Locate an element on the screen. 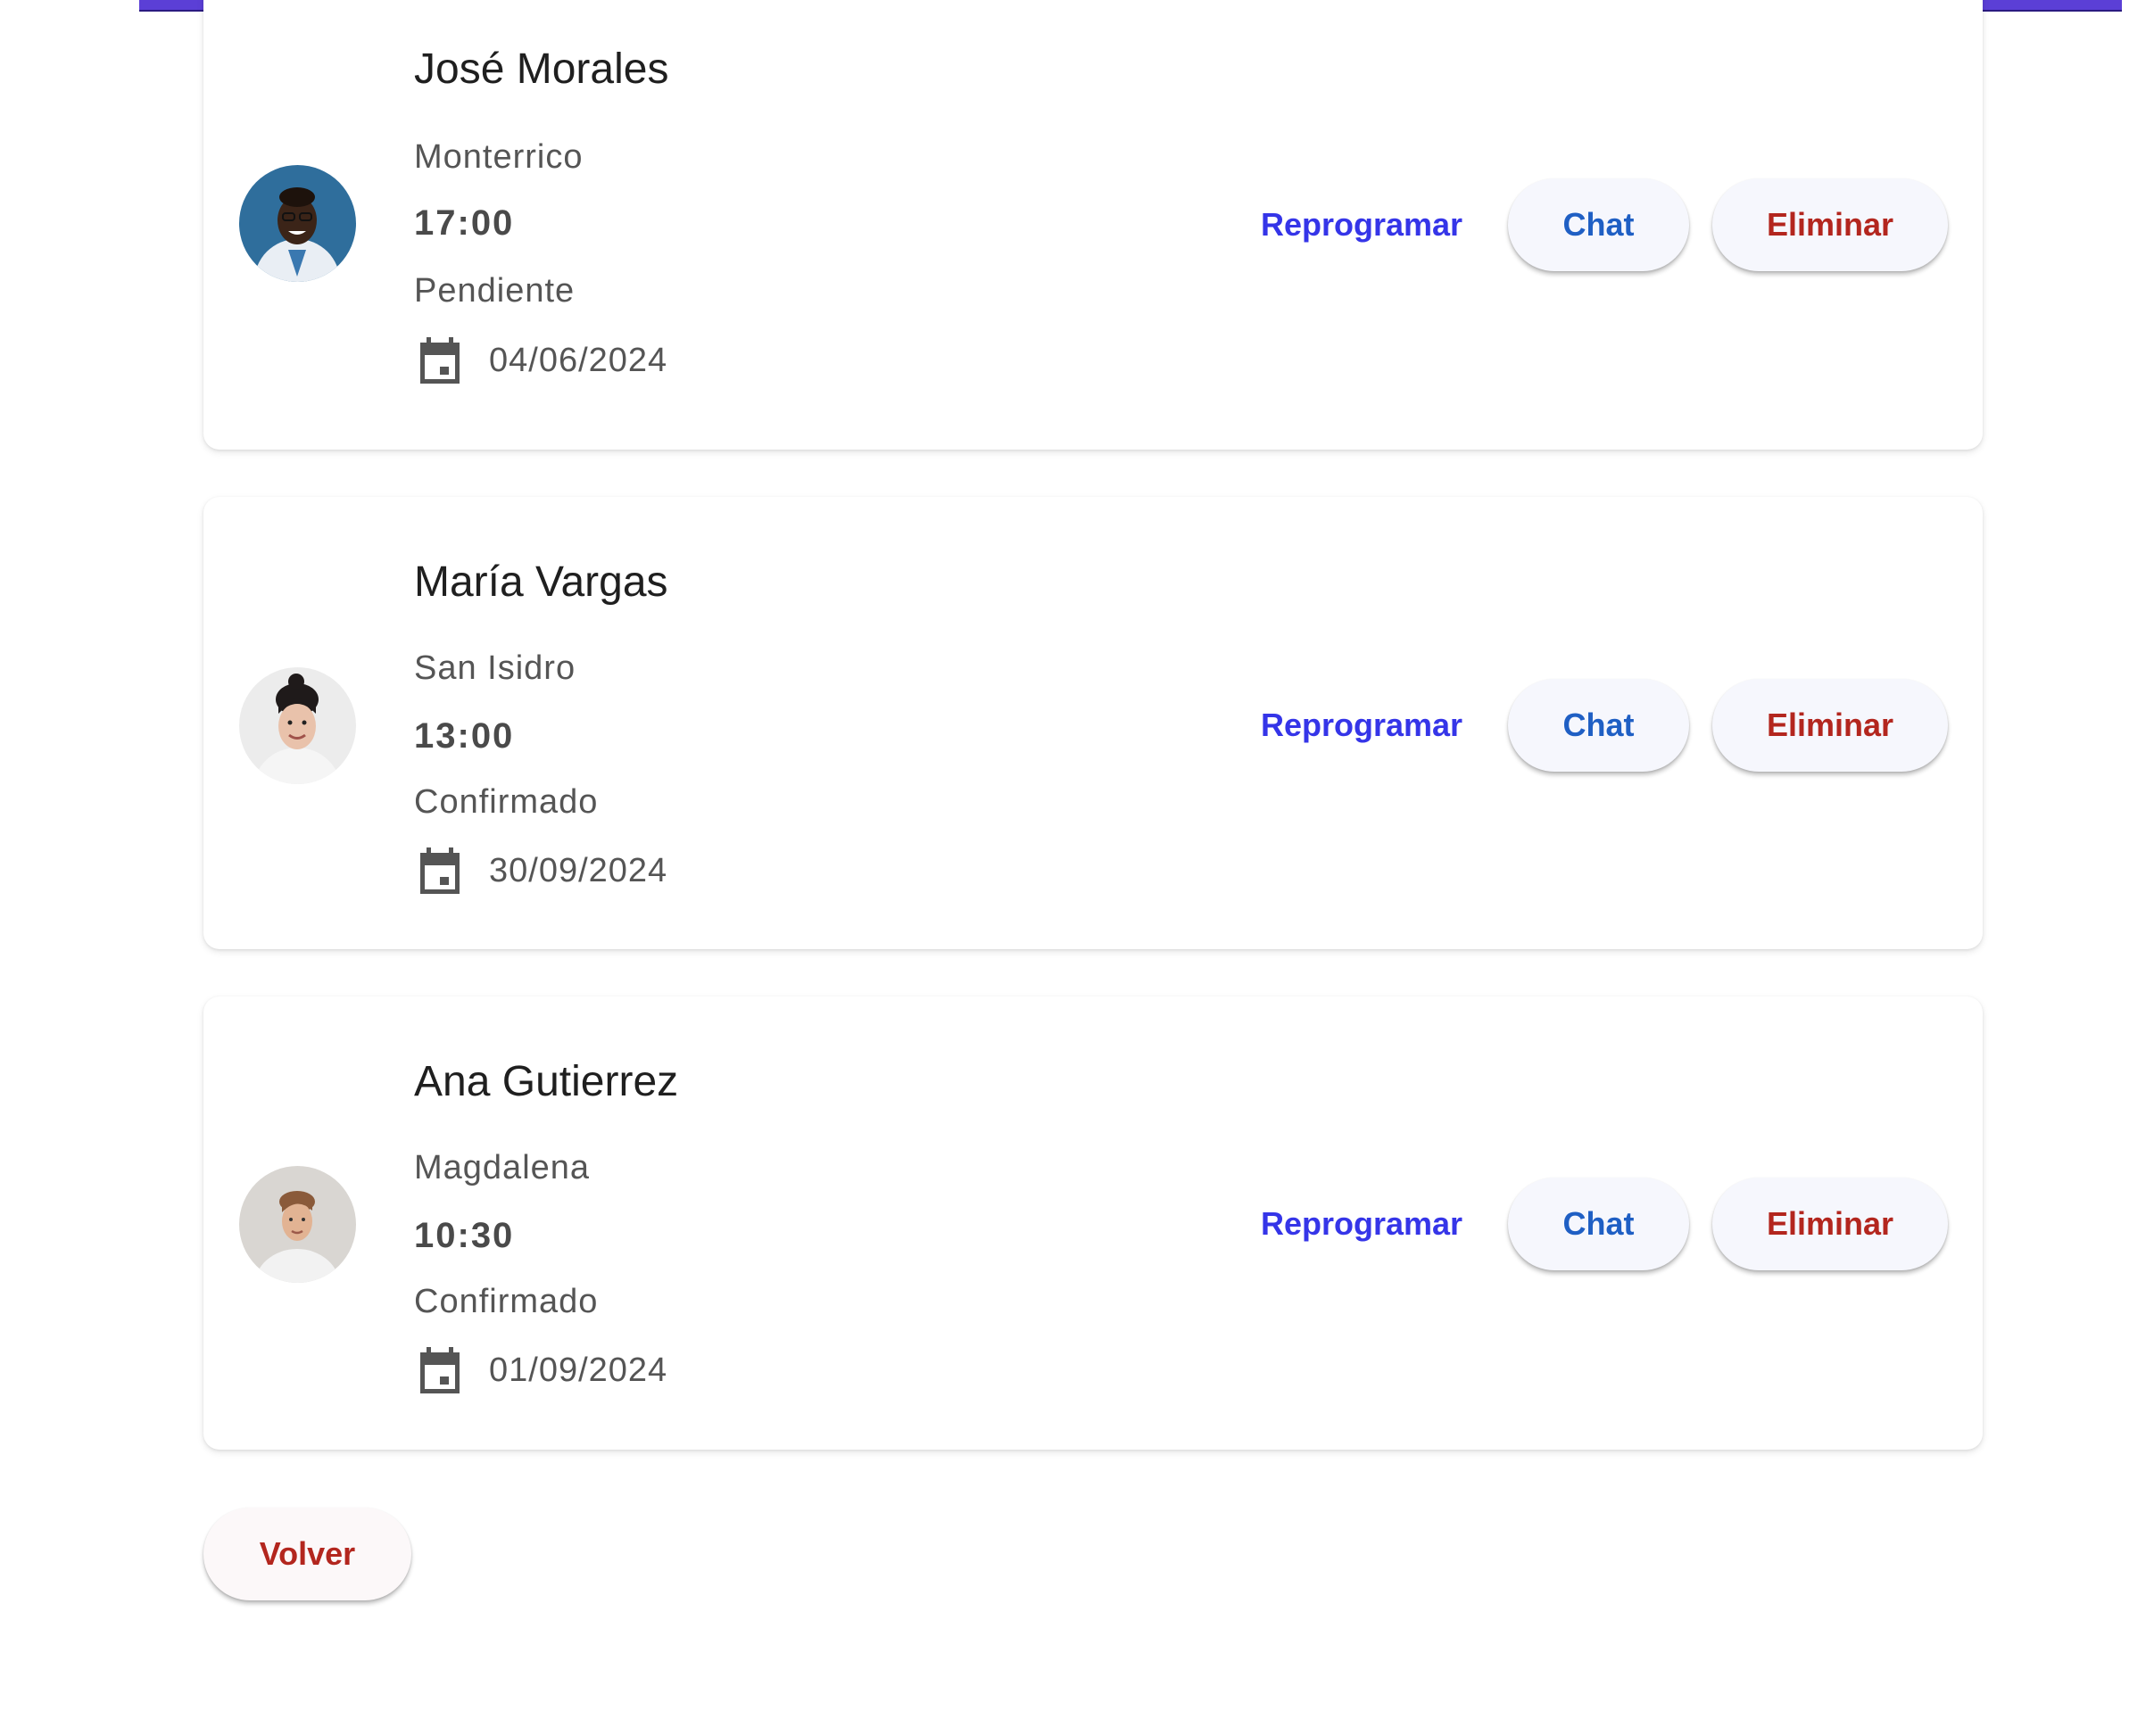 The image size is (2154, 1736). appointment-time: 17:00 is located at coordinates (465, 223).